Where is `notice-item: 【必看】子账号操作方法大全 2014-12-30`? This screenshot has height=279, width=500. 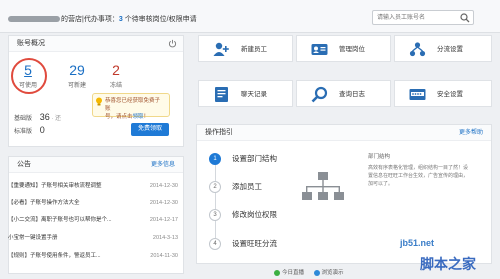 notice-item: 【必看】子账号操作方法大全 2014-12-30 is located at coordinates (93, 203).